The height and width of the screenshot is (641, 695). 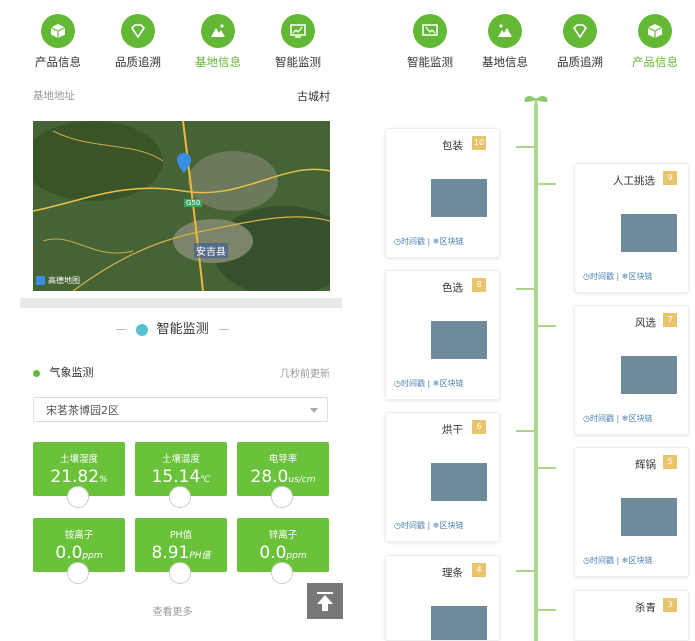 What do you see at coordinates (452, 146) in the screenshot?
I see `step-name: 包装` at bounding box center [452, 146].